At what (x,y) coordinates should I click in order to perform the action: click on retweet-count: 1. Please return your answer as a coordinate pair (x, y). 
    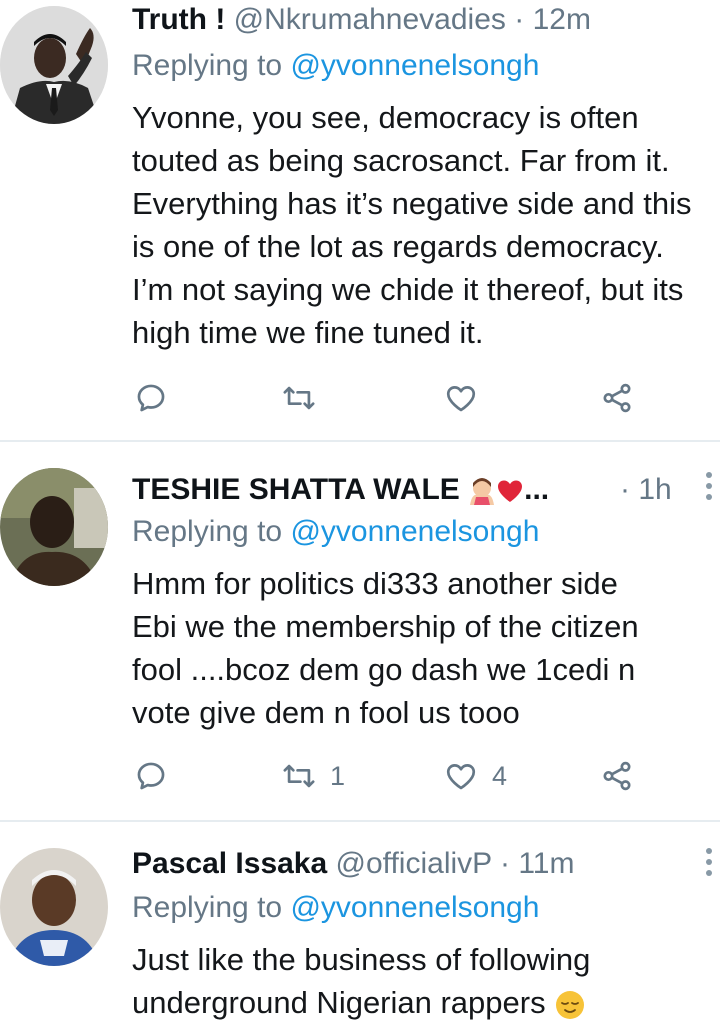
    Looking at the image, I should click on (338, 775).